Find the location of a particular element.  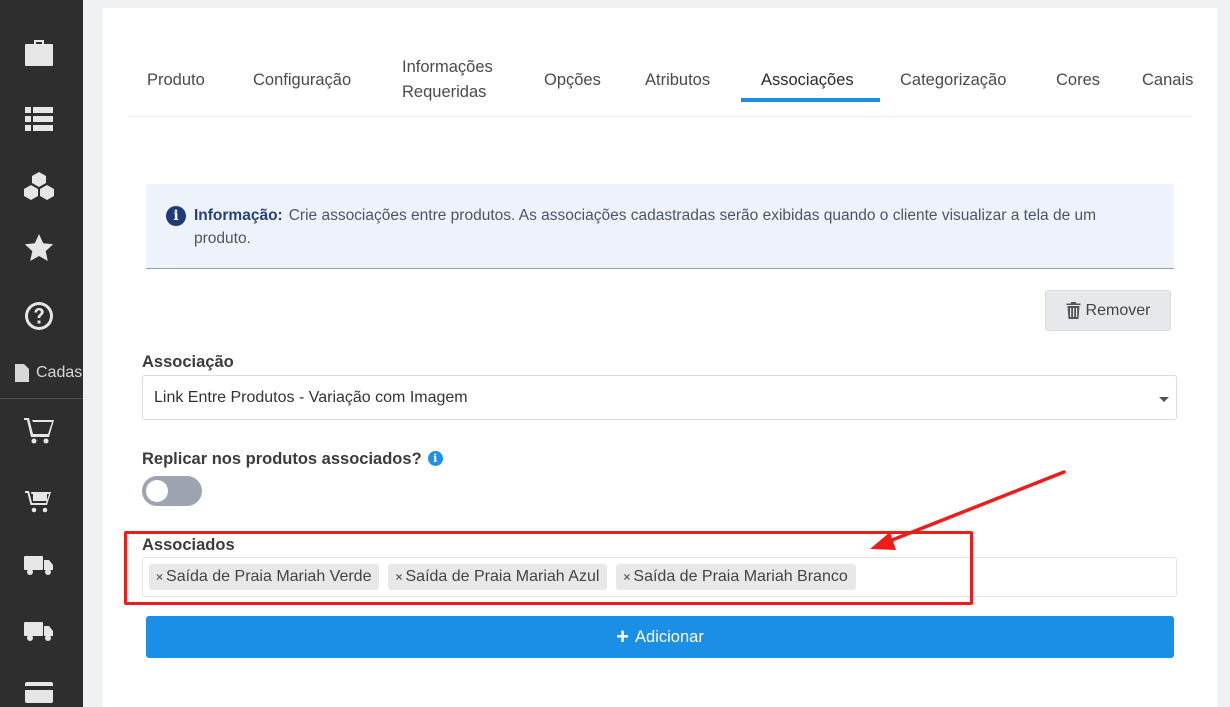

toggle-knob is located at coordinates (157, 491).